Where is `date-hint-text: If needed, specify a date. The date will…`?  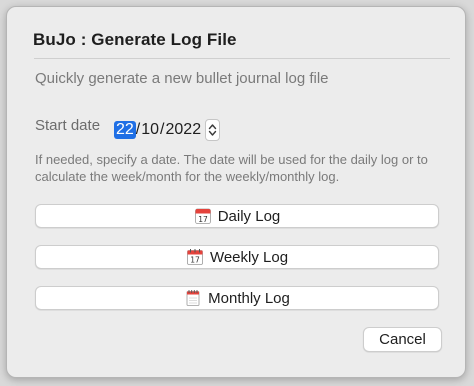 date-hint-text: If needed, specify a date. The date will… is located at coordinates (231, 168).